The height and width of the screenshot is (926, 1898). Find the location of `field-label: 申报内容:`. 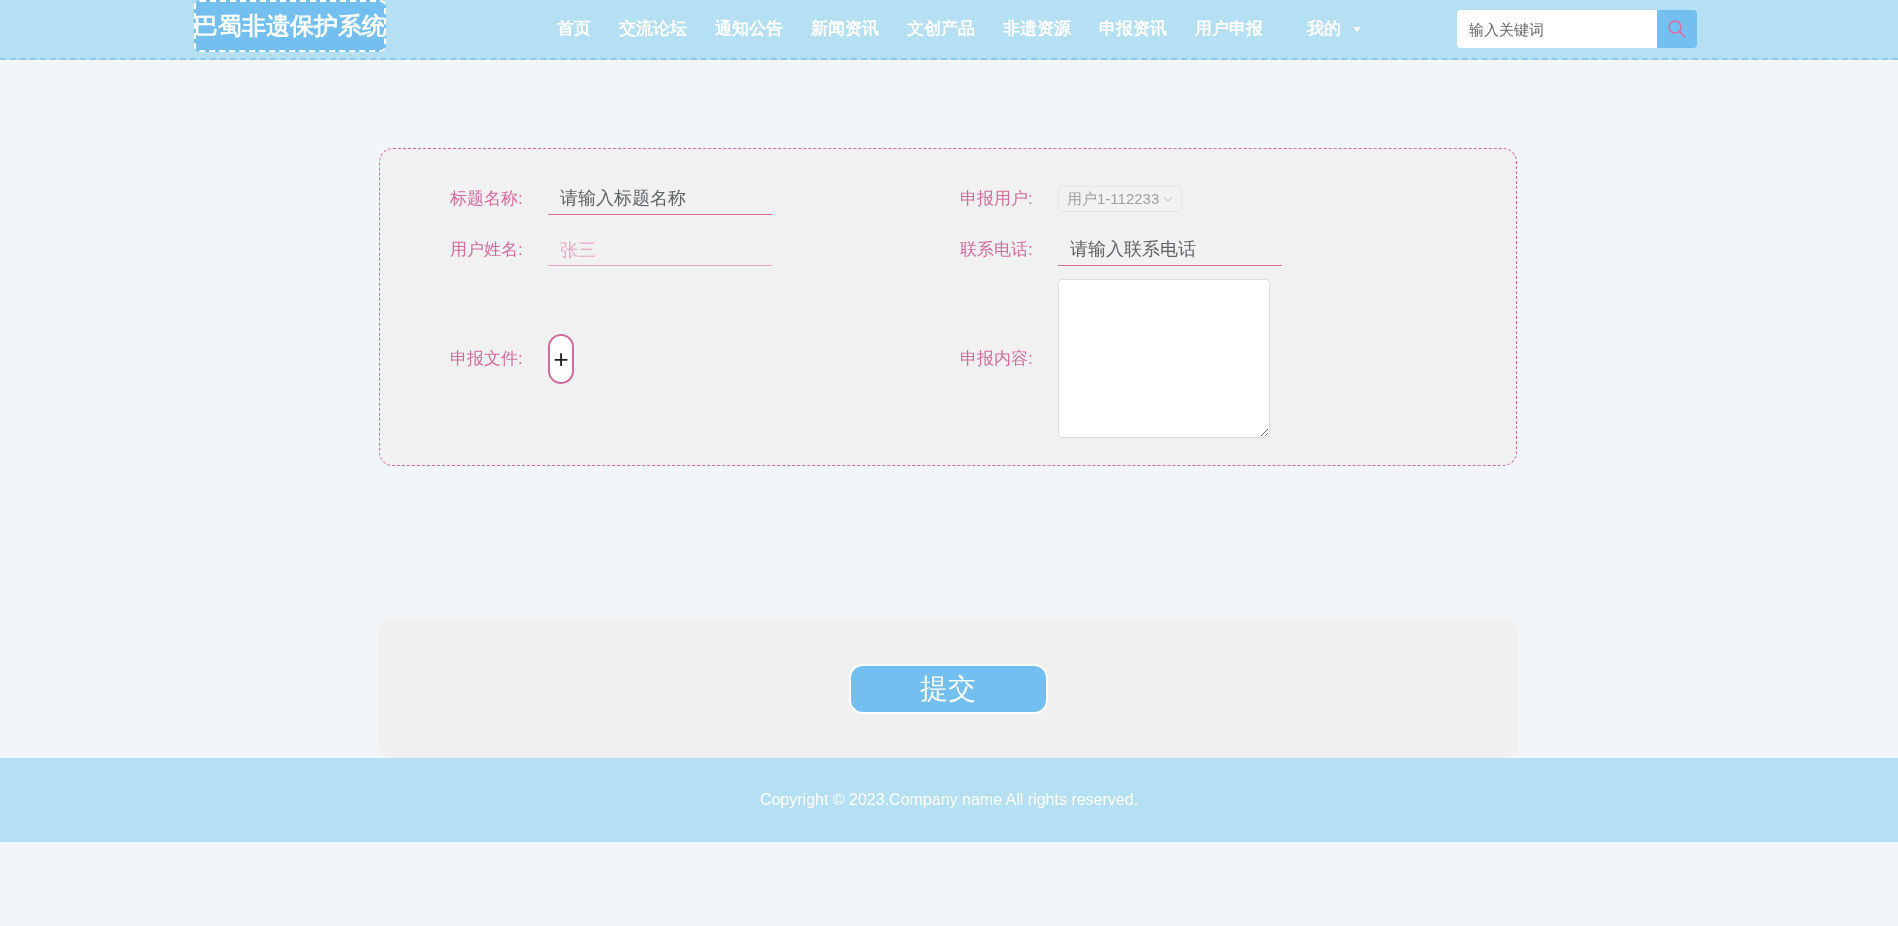

field-label: 申报内容: is located at coordinates (997, 358).